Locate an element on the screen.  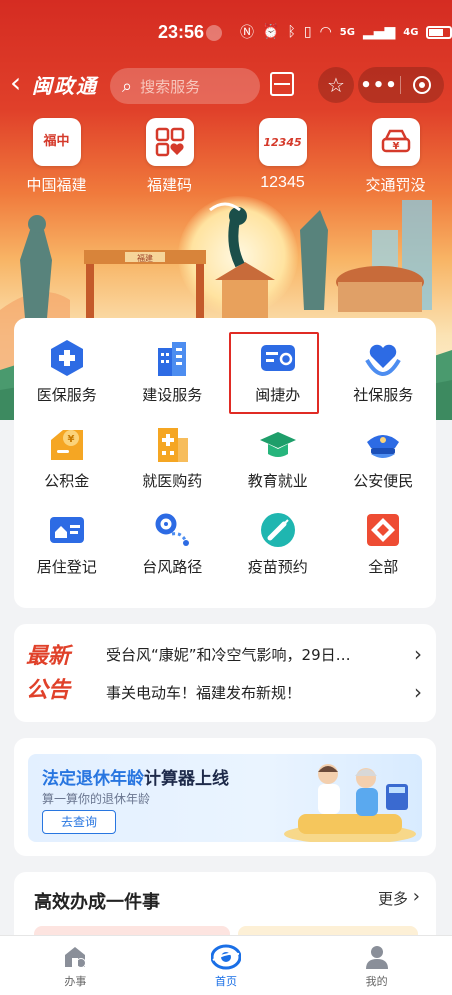
service-label: 就医购药 is located at coordinates (172, 481).